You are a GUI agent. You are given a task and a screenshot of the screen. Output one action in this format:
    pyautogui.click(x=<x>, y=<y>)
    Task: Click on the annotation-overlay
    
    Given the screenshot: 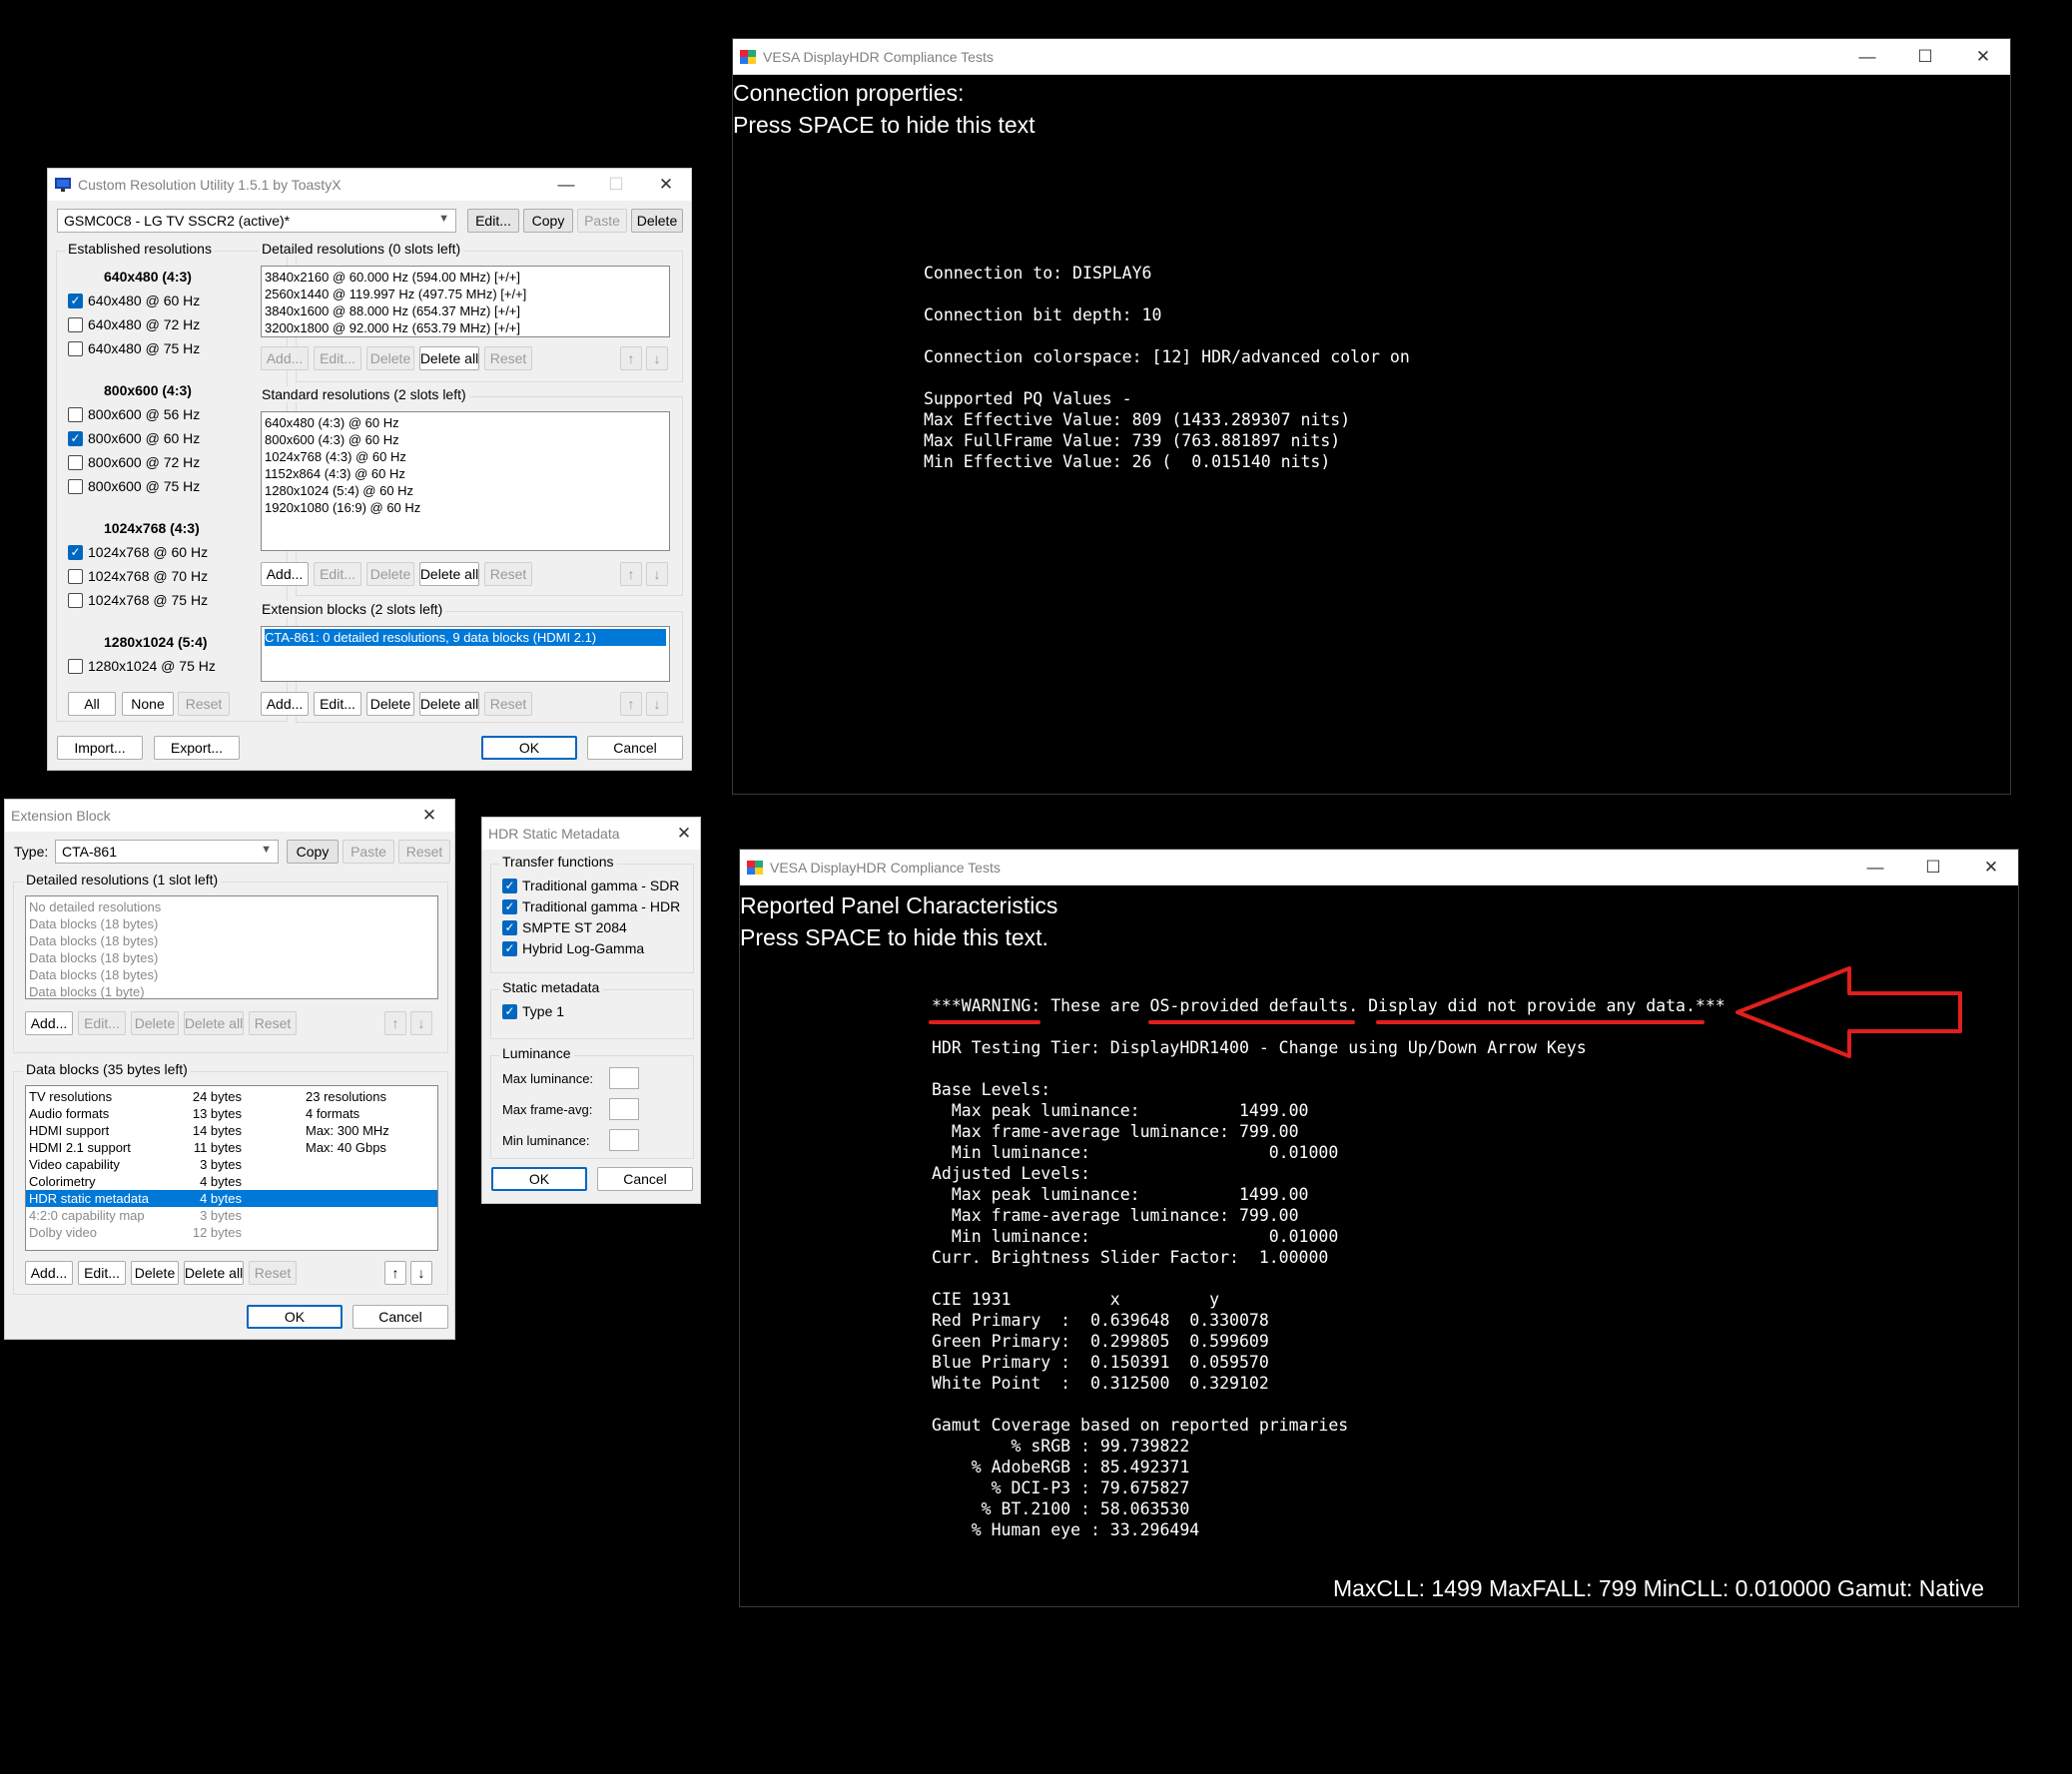 What is the action you would take?
    pyautogui.click(x=1445, y=1012)
    